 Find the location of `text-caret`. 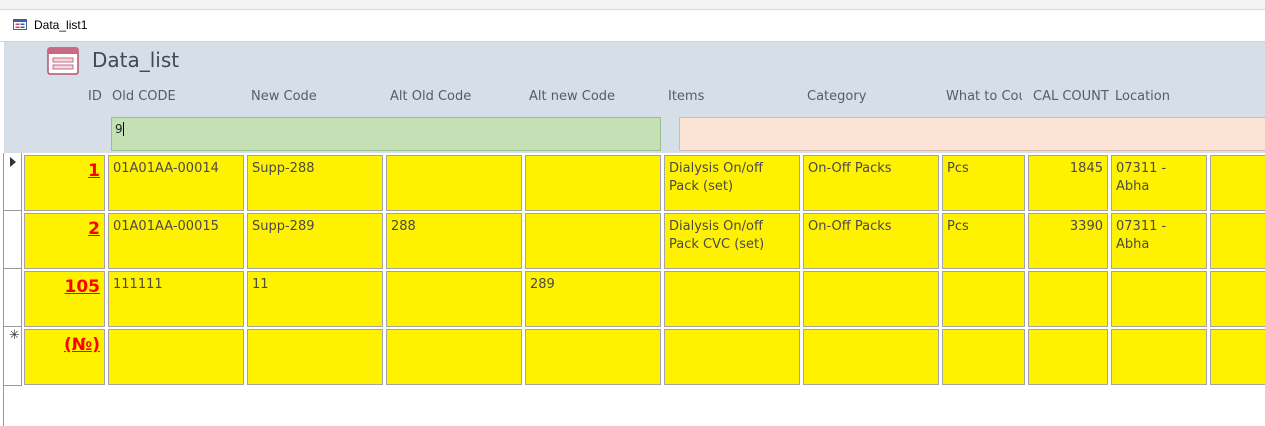

text-caret is located at coordinates (123, 129).